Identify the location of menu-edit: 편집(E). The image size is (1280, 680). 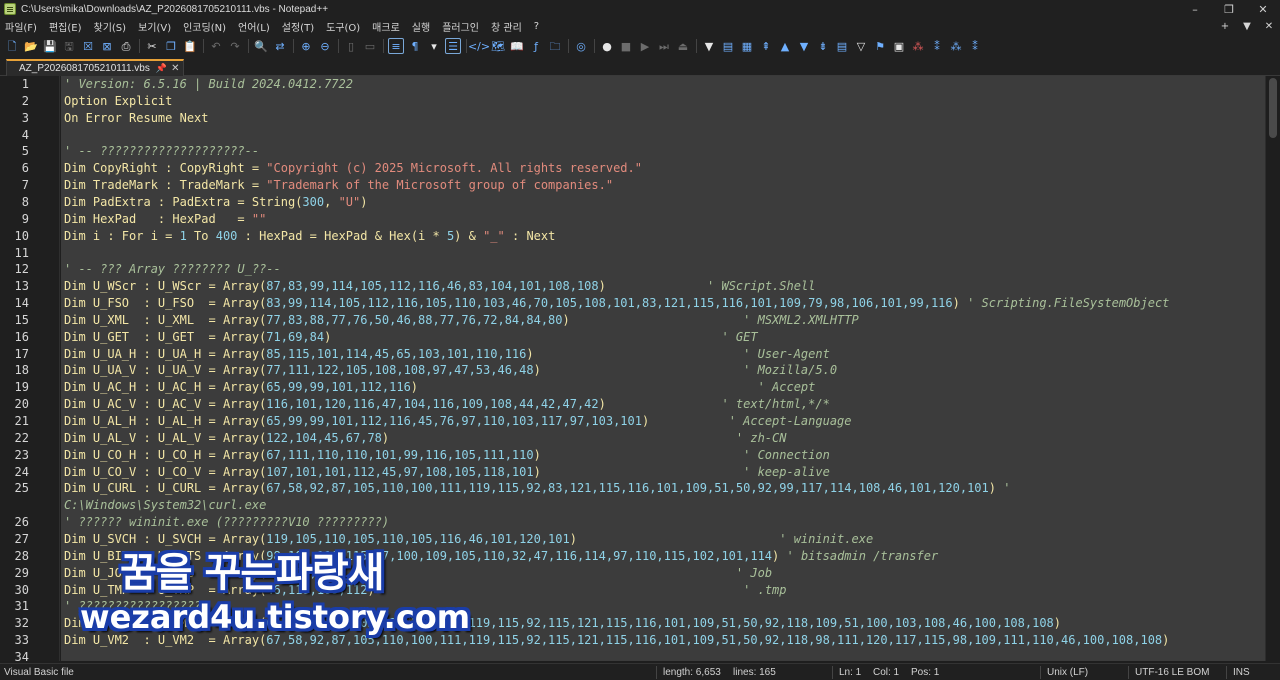
(65, 26).